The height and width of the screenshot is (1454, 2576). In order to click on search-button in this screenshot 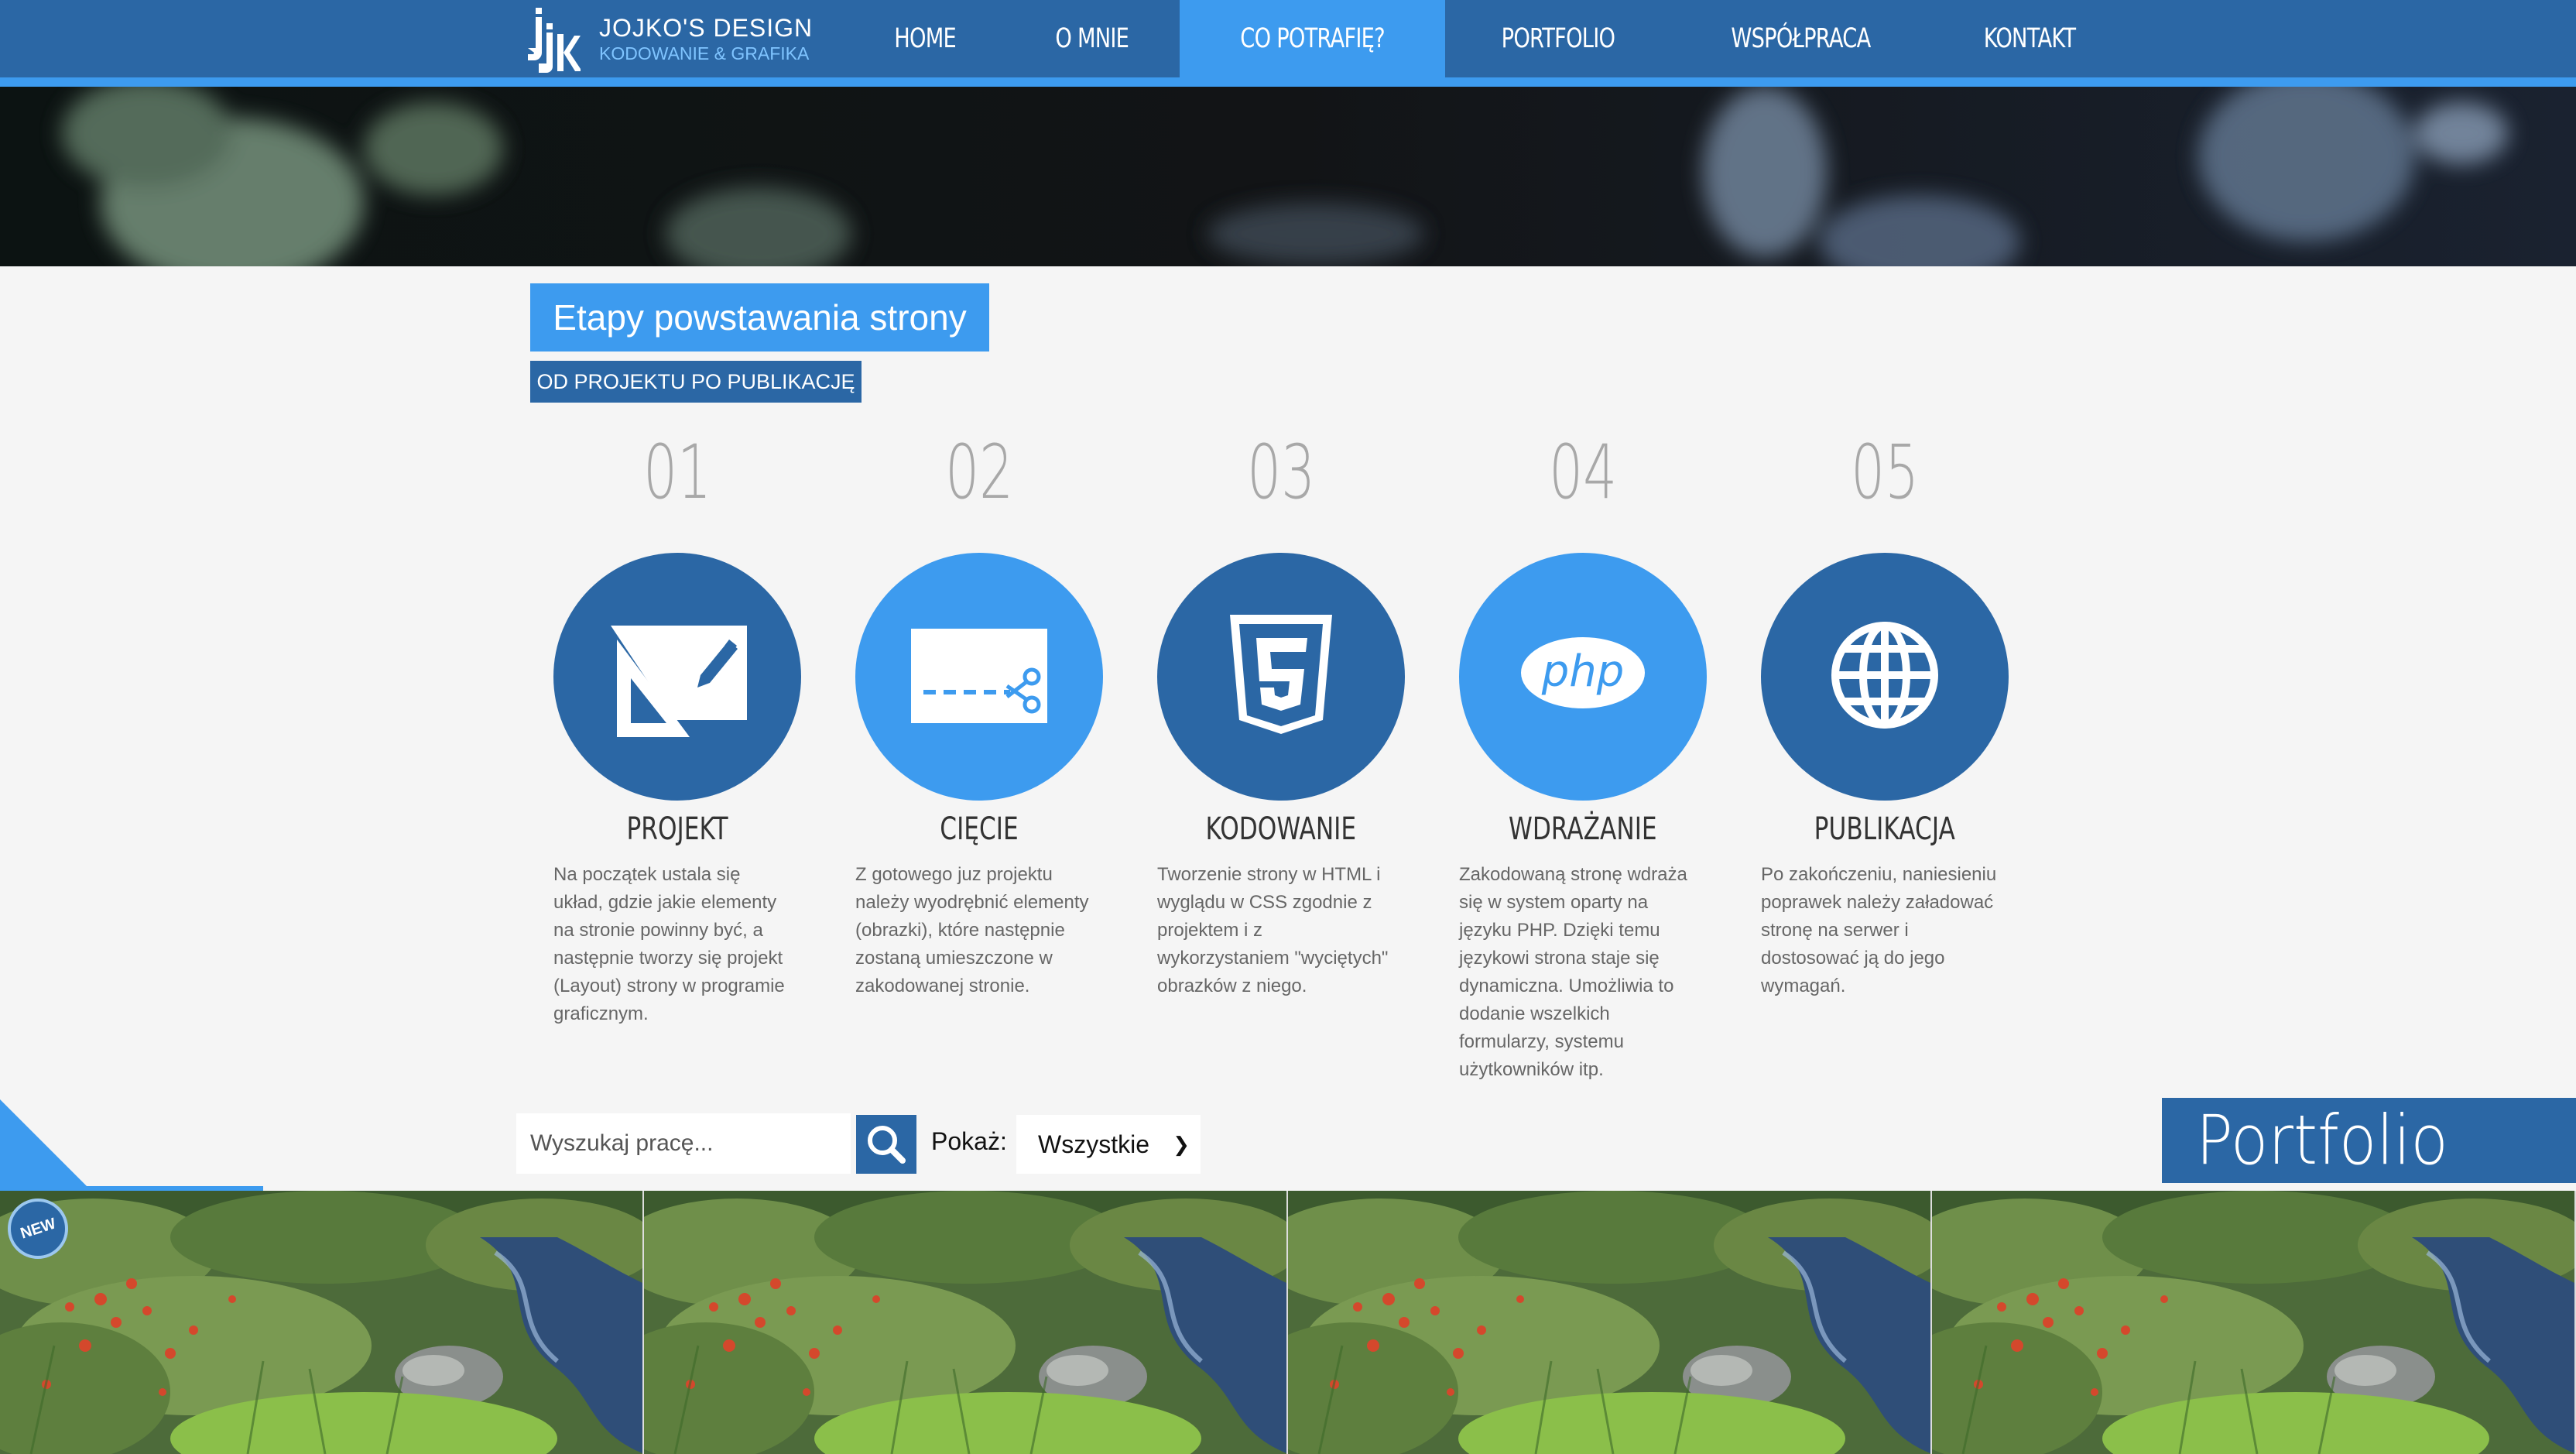, I will do `click(886, 1144)`.